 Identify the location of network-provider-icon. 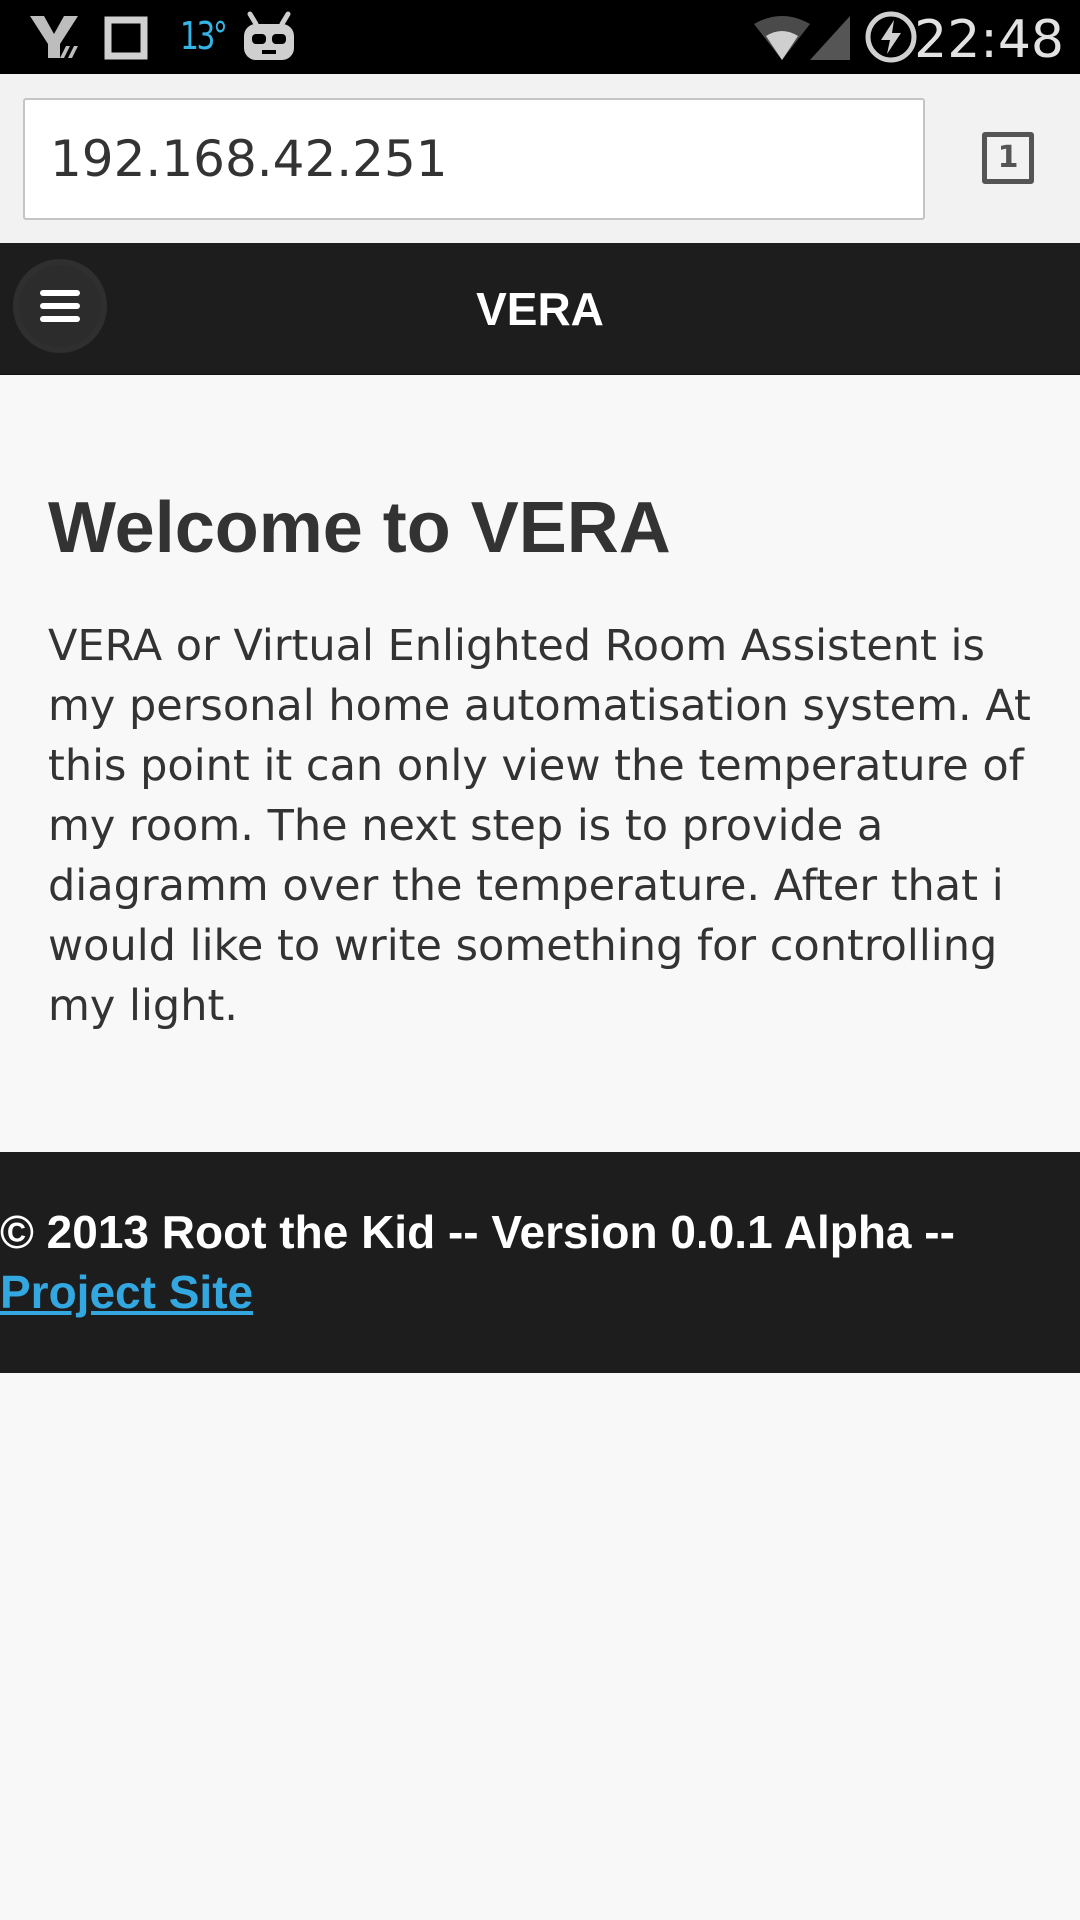
(54, 37).